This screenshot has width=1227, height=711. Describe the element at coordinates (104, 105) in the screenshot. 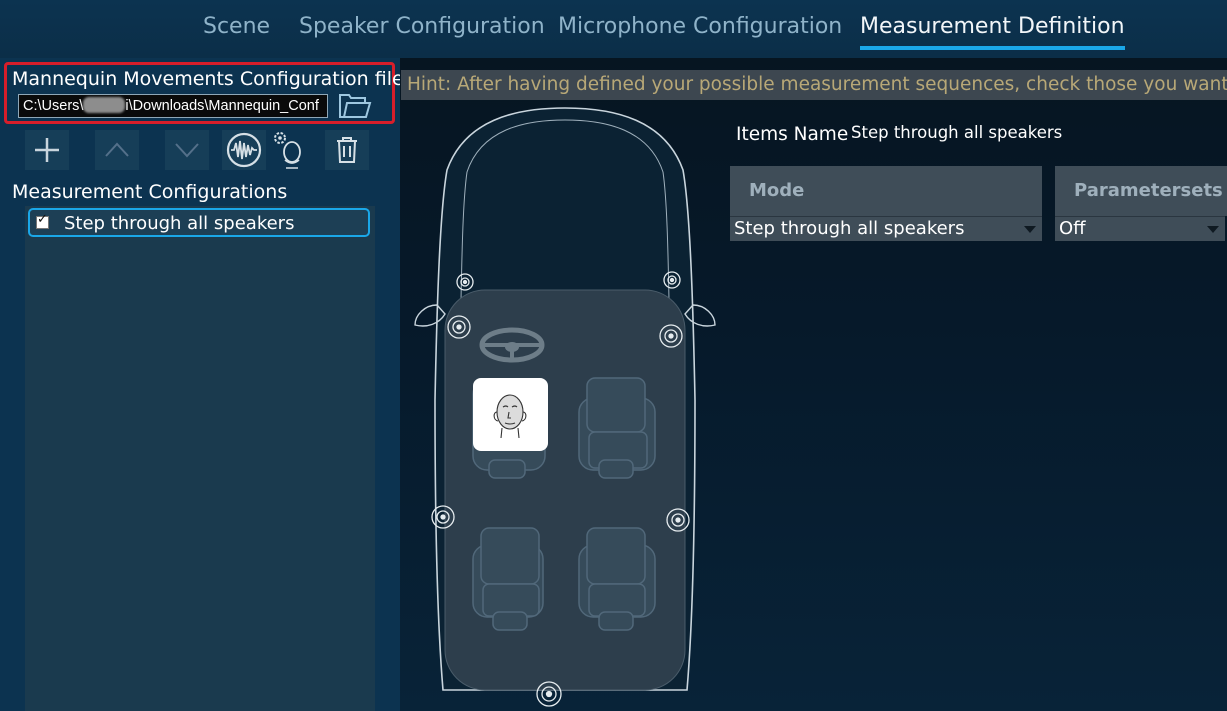

I see `redacted-username` at that location.